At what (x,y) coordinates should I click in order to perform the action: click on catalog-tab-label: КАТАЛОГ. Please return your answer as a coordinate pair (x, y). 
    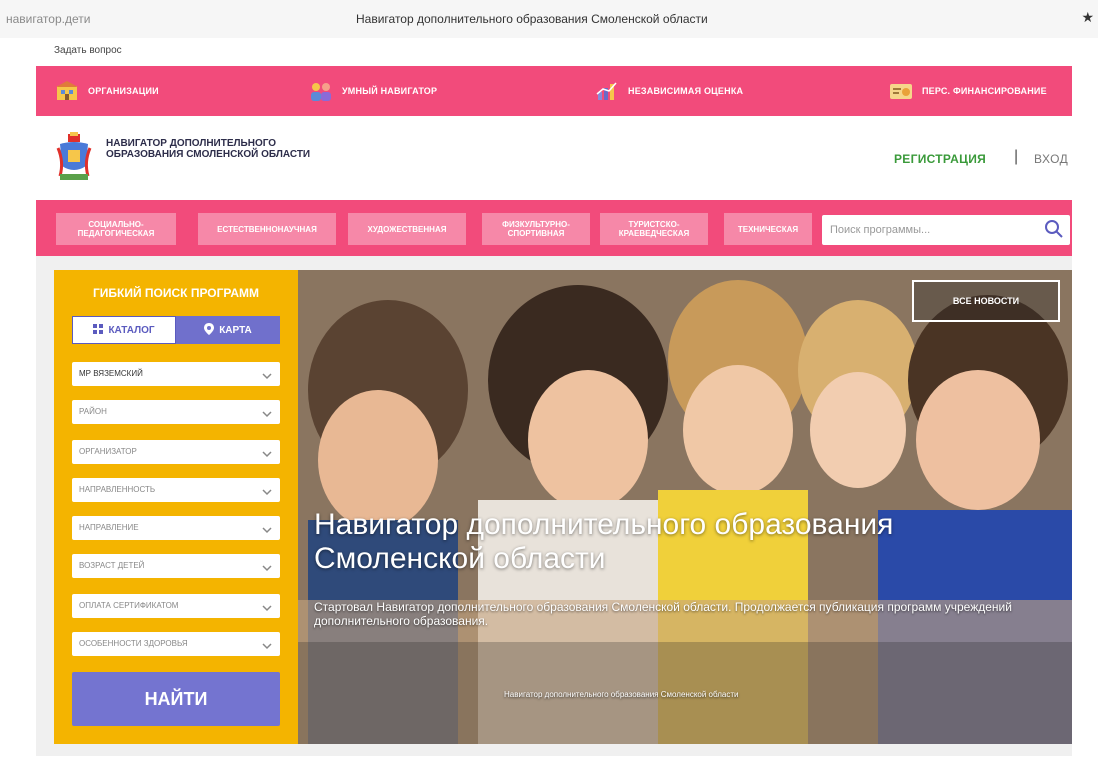
    Looking at the image, I should click on (131, 330).